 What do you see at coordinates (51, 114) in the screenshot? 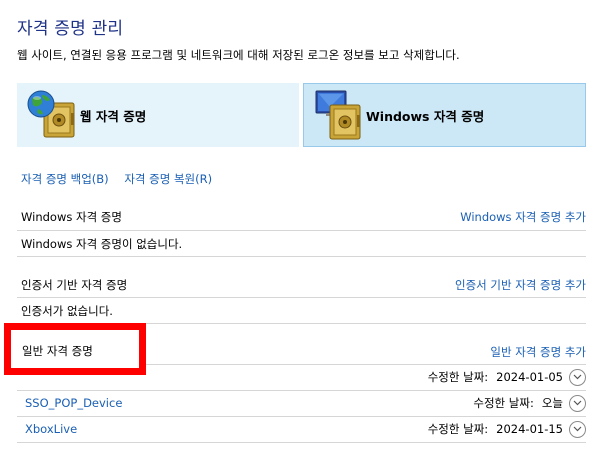
I see `web-credential-icon` at bounding box center [51, 114].